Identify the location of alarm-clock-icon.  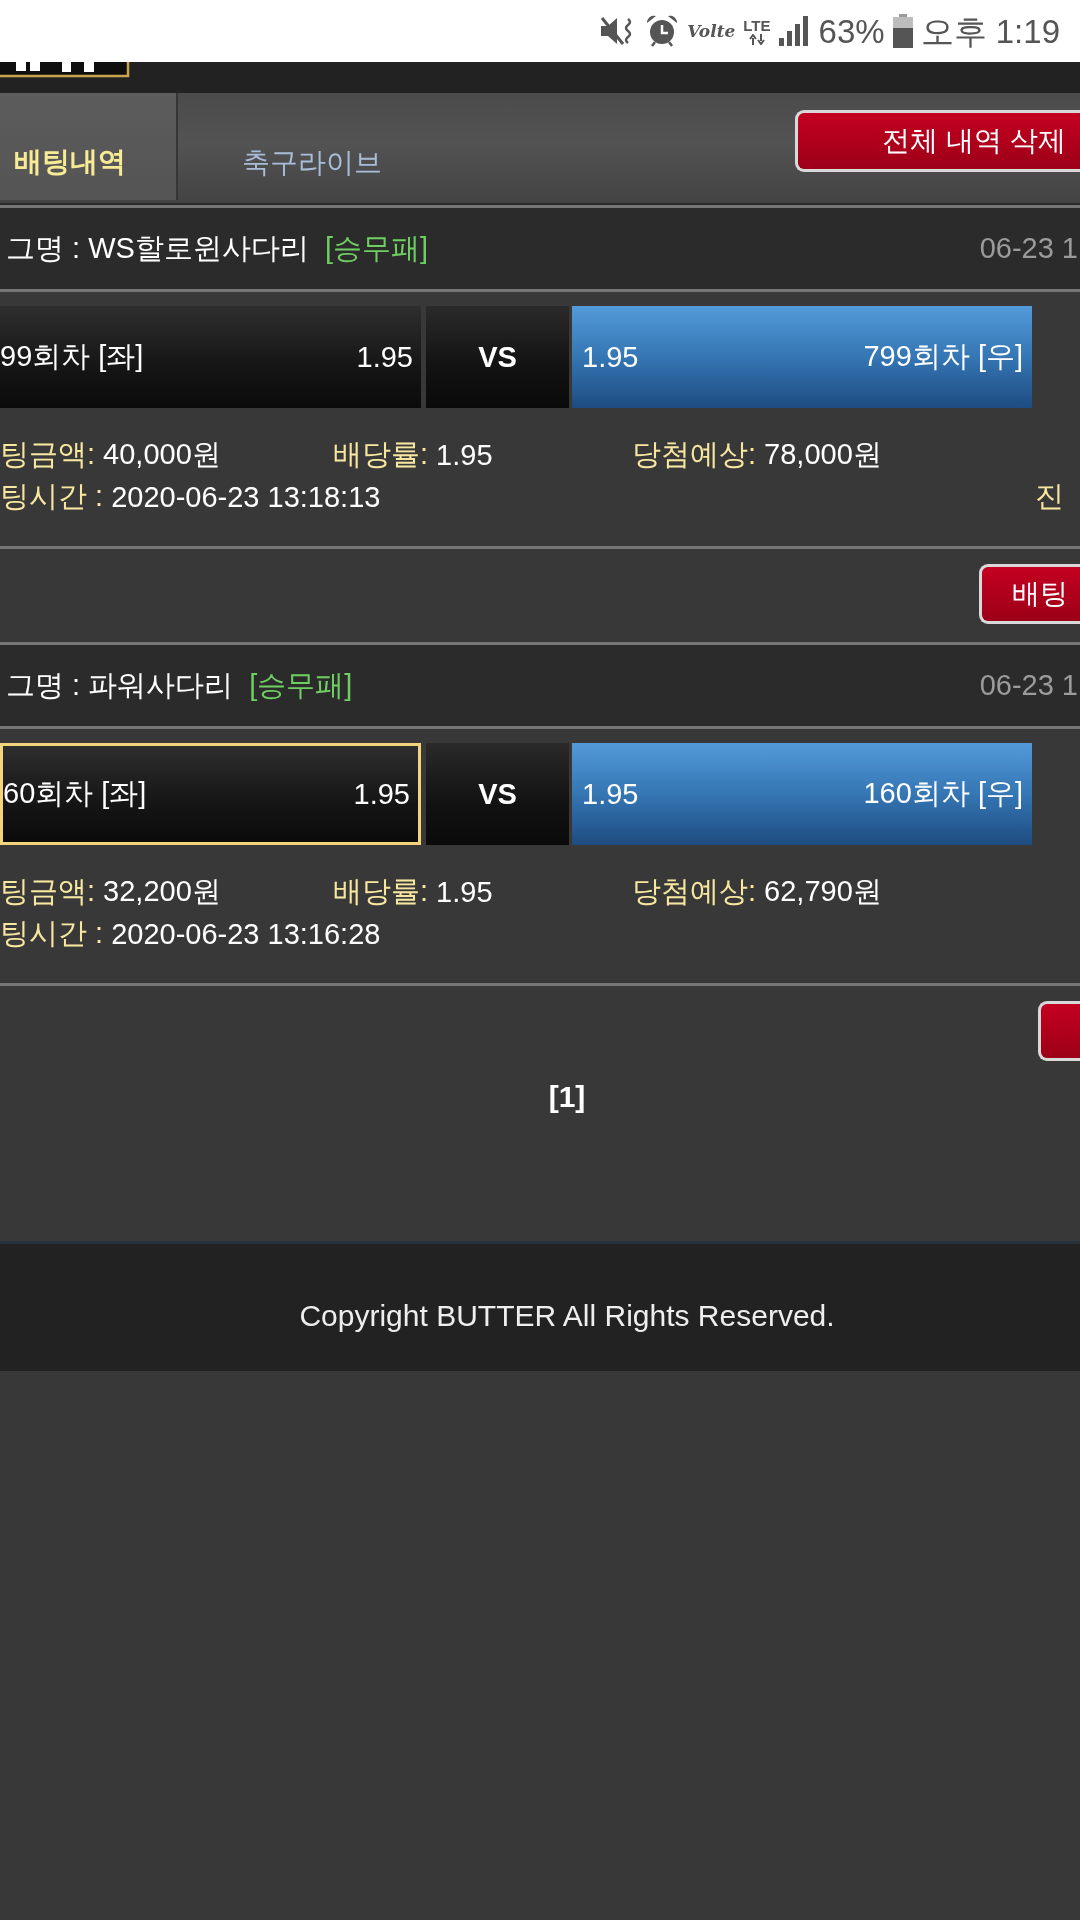
(662, 31).